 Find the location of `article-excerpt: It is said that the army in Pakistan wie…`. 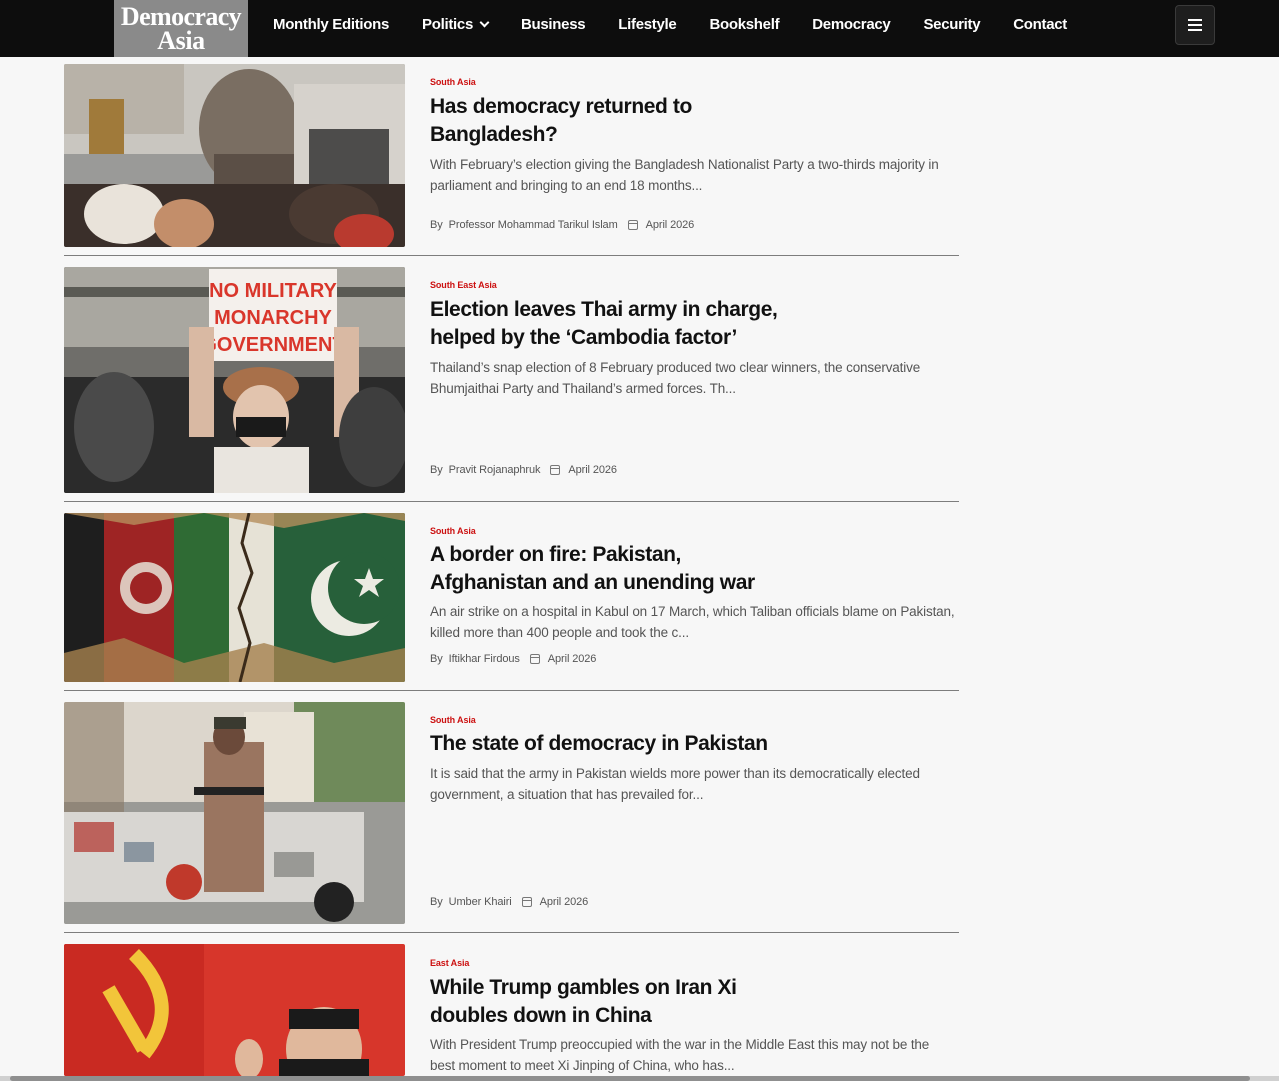

article-excerpt: It is said that the army in Pakistan wie… is located at coordinates (675, 784).